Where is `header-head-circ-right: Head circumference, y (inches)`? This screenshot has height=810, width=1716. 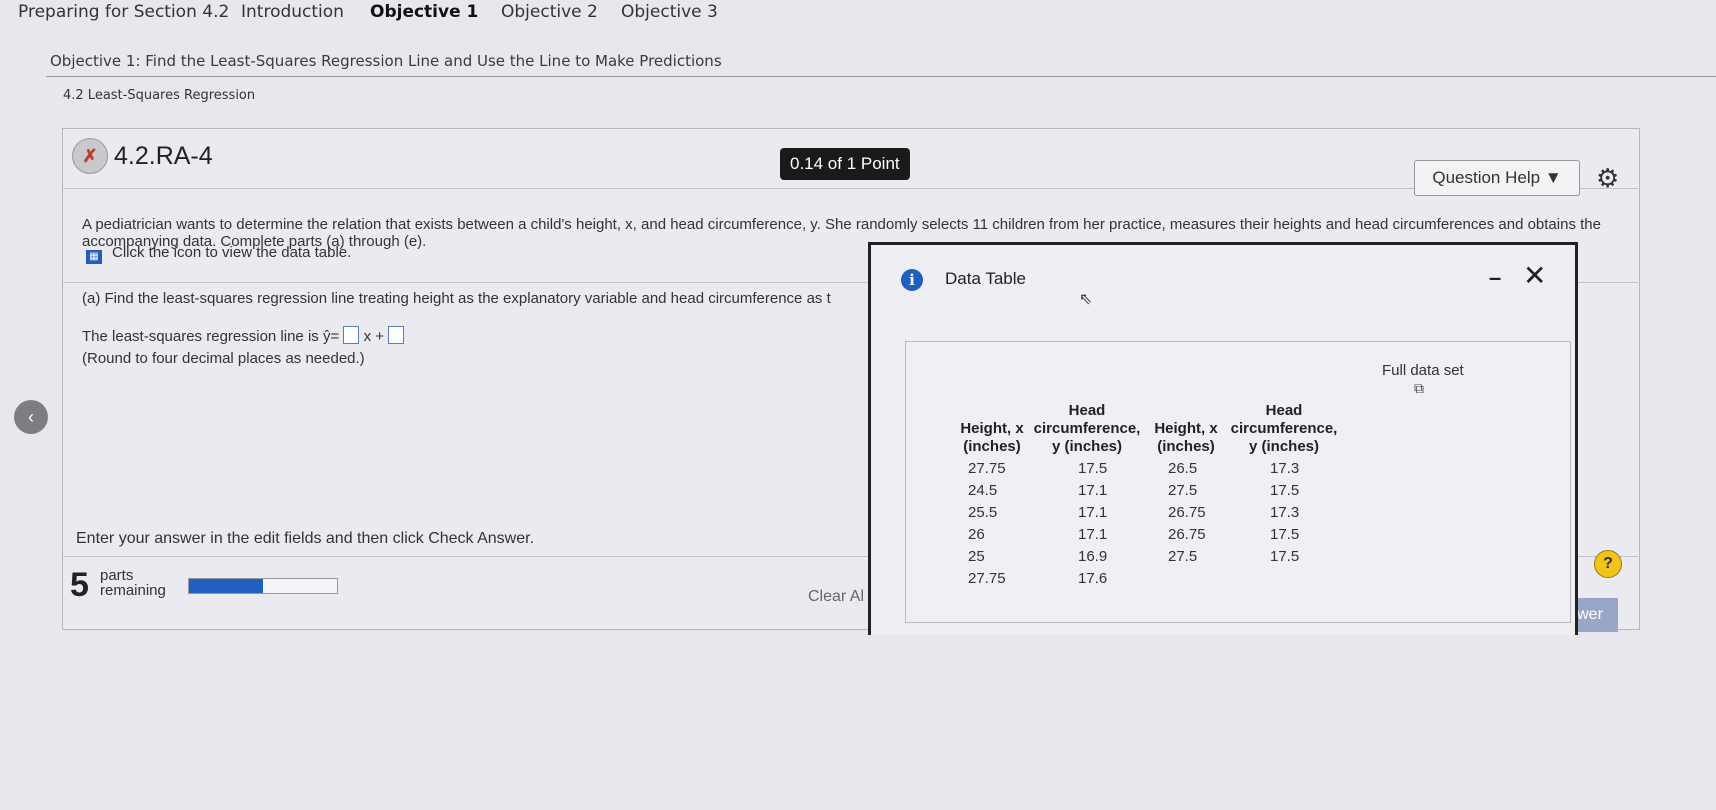
header-head-circ-right: Head circumference, y (inches) is located at coordinates (1284, 429).